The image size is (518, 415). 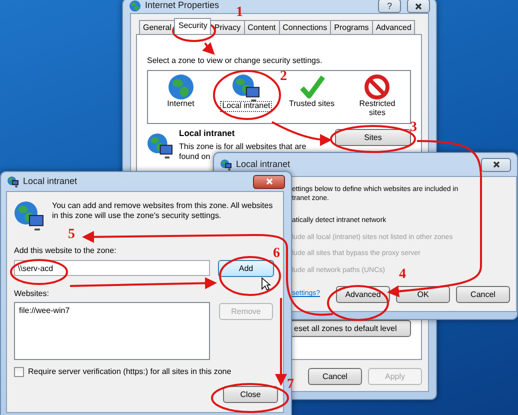 What do you see at coordinates (413, 128) in the screenshot?
I see `step-number: 3` at bounding box center [413, 128].